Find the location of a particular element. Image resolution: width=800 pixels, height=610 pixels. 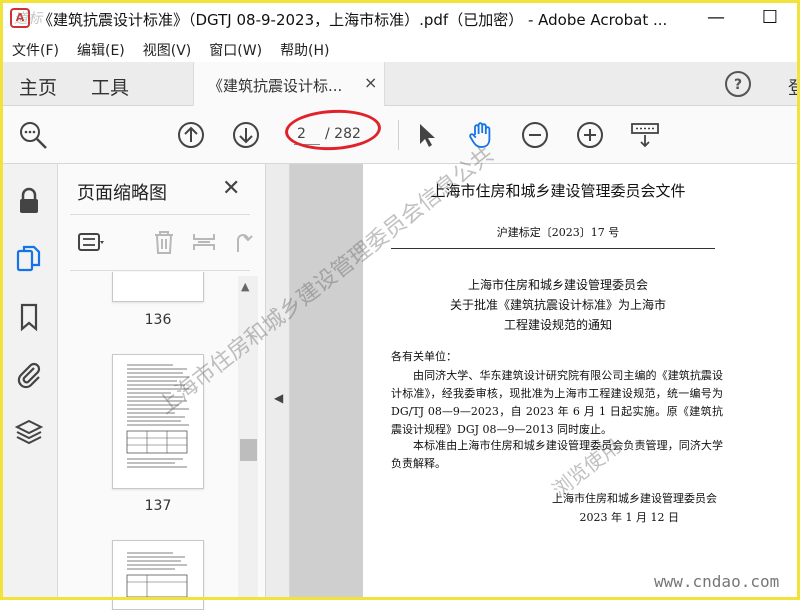

menu-bar: 文件(F) 编辑(E) 视图(V) 窗口(W) 帮助(H) is located at coordinates (400, 49).